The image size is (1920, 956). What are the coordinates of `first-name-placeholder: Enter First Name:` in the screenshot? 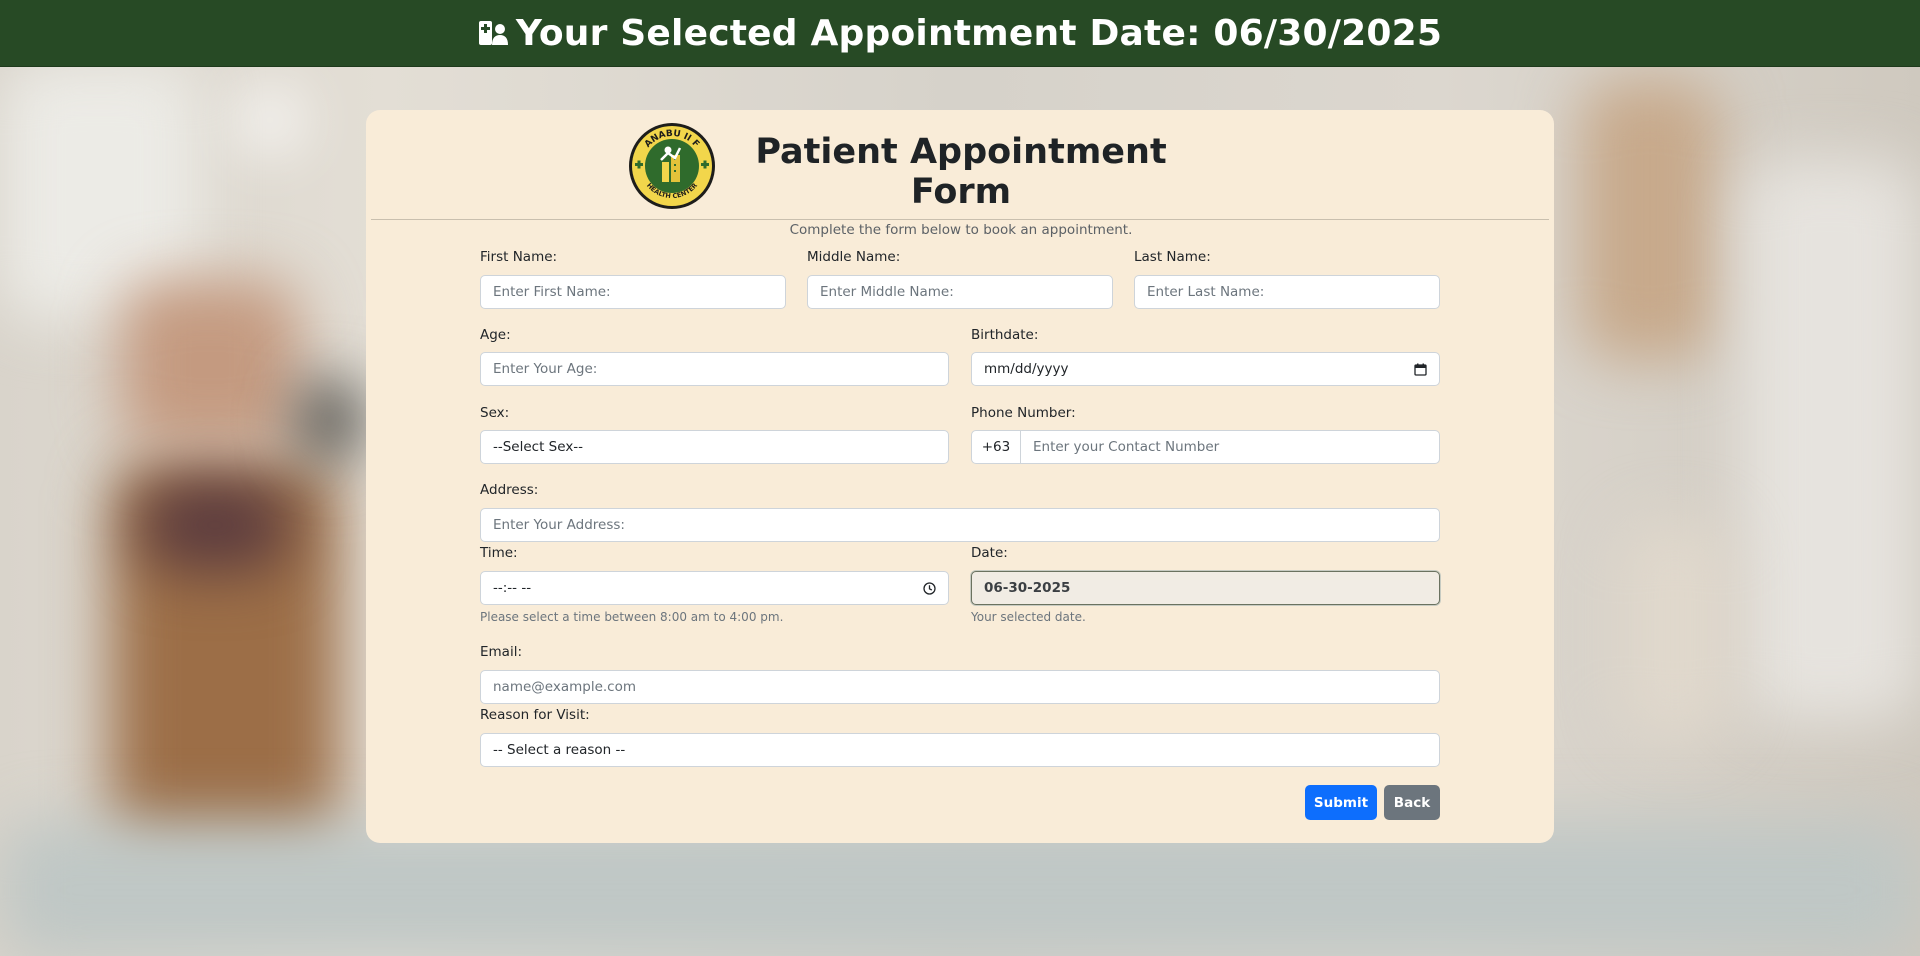 It's located at (552, 292).